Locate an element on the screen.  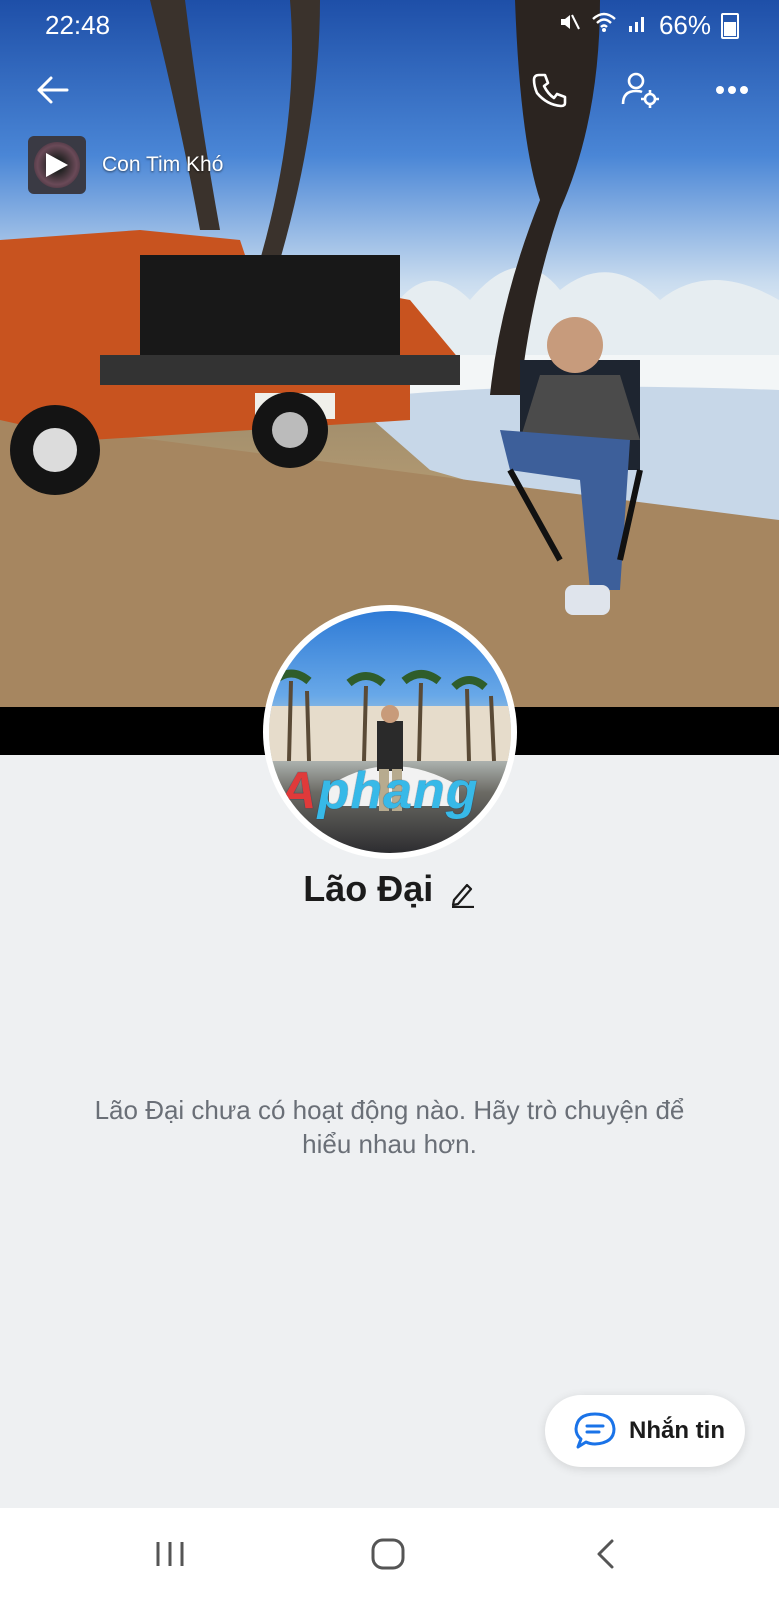
home-icon is located at coordinates (388, 1554).